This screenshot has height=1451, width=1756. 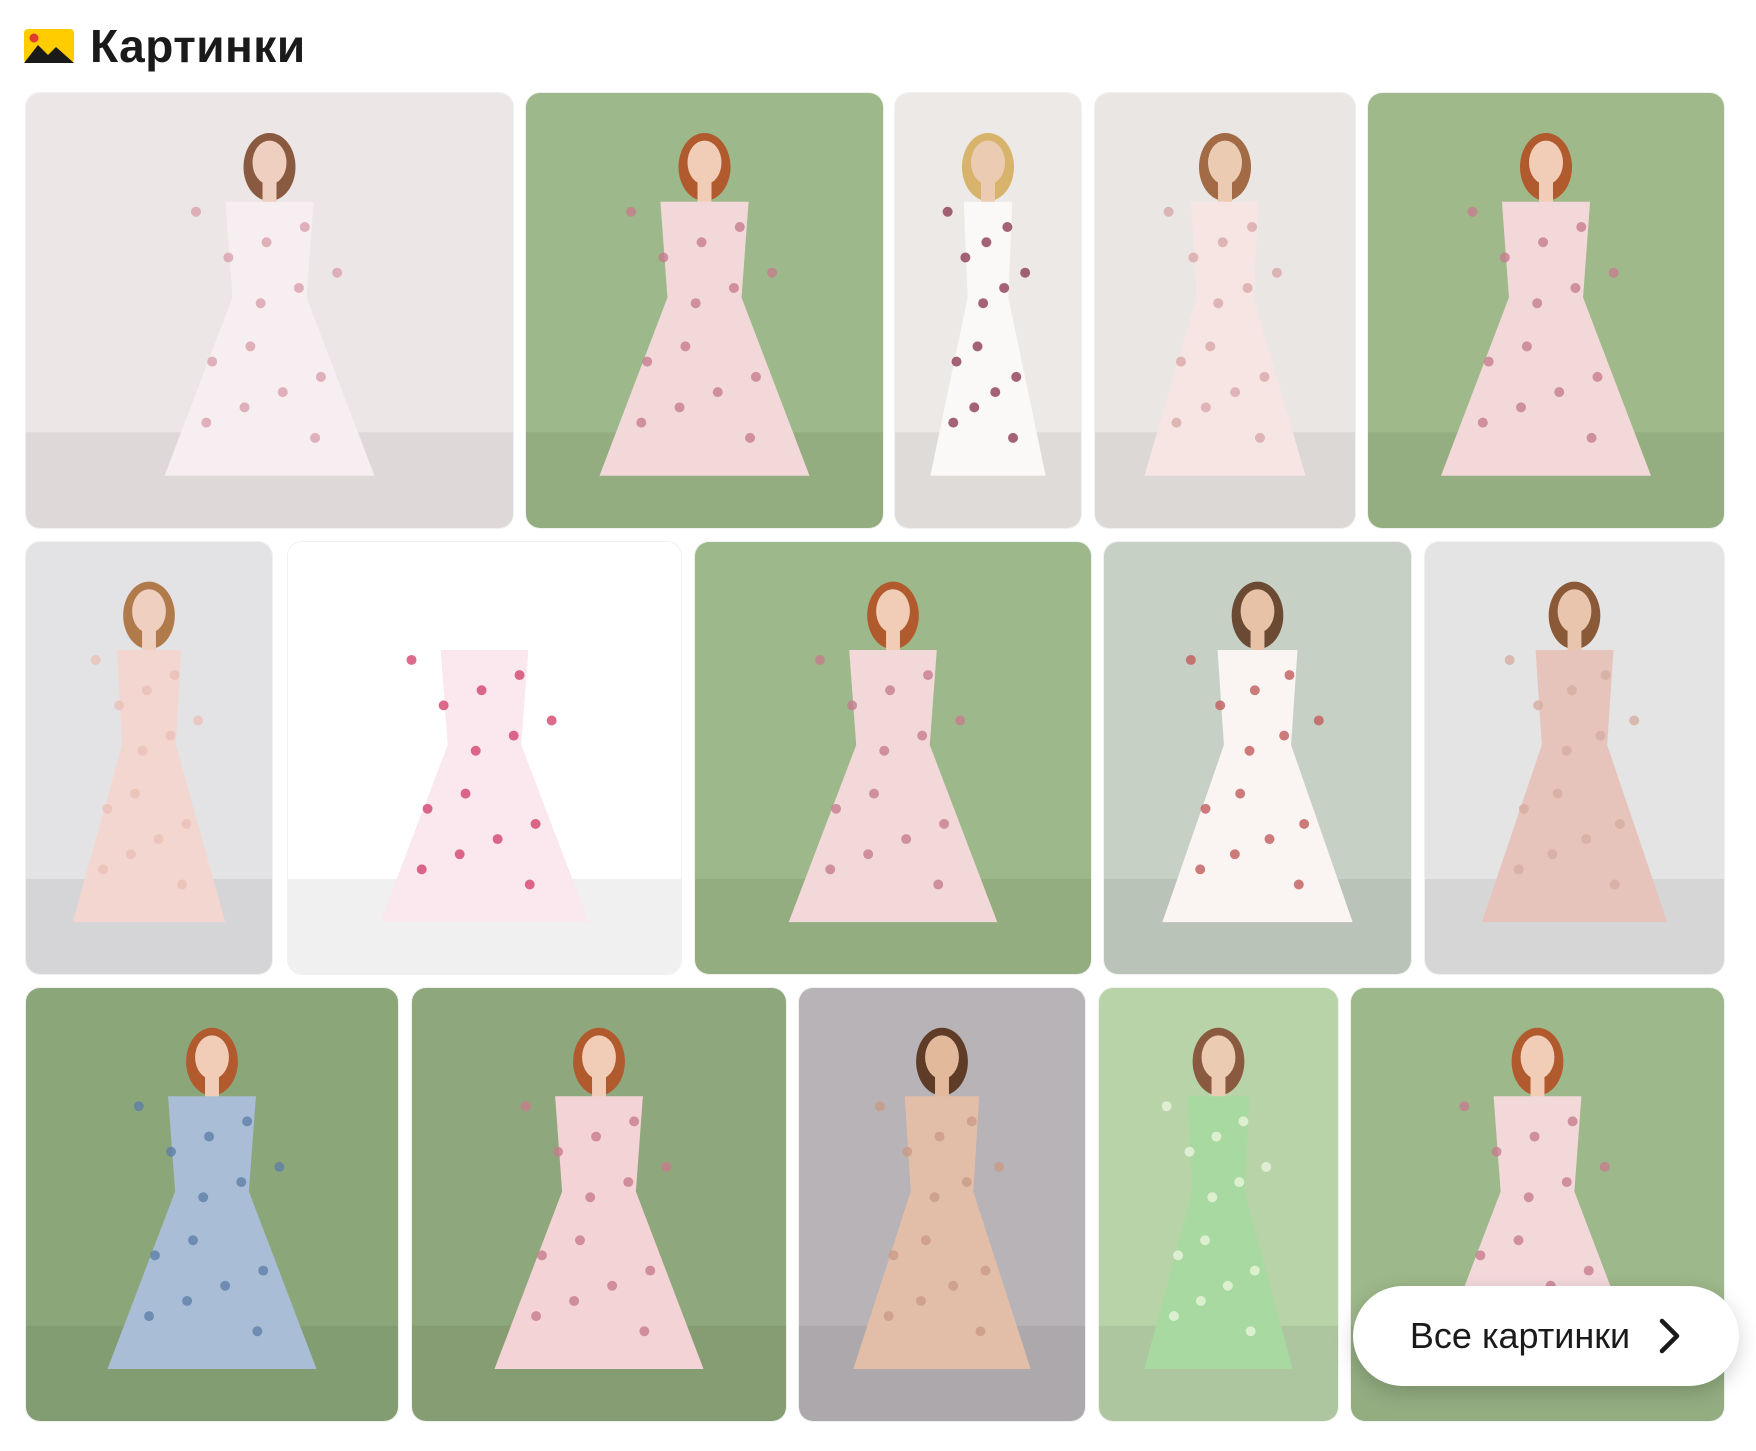 I want to click on all-images-button: Все картинки, so click(x=1546, y=1336).